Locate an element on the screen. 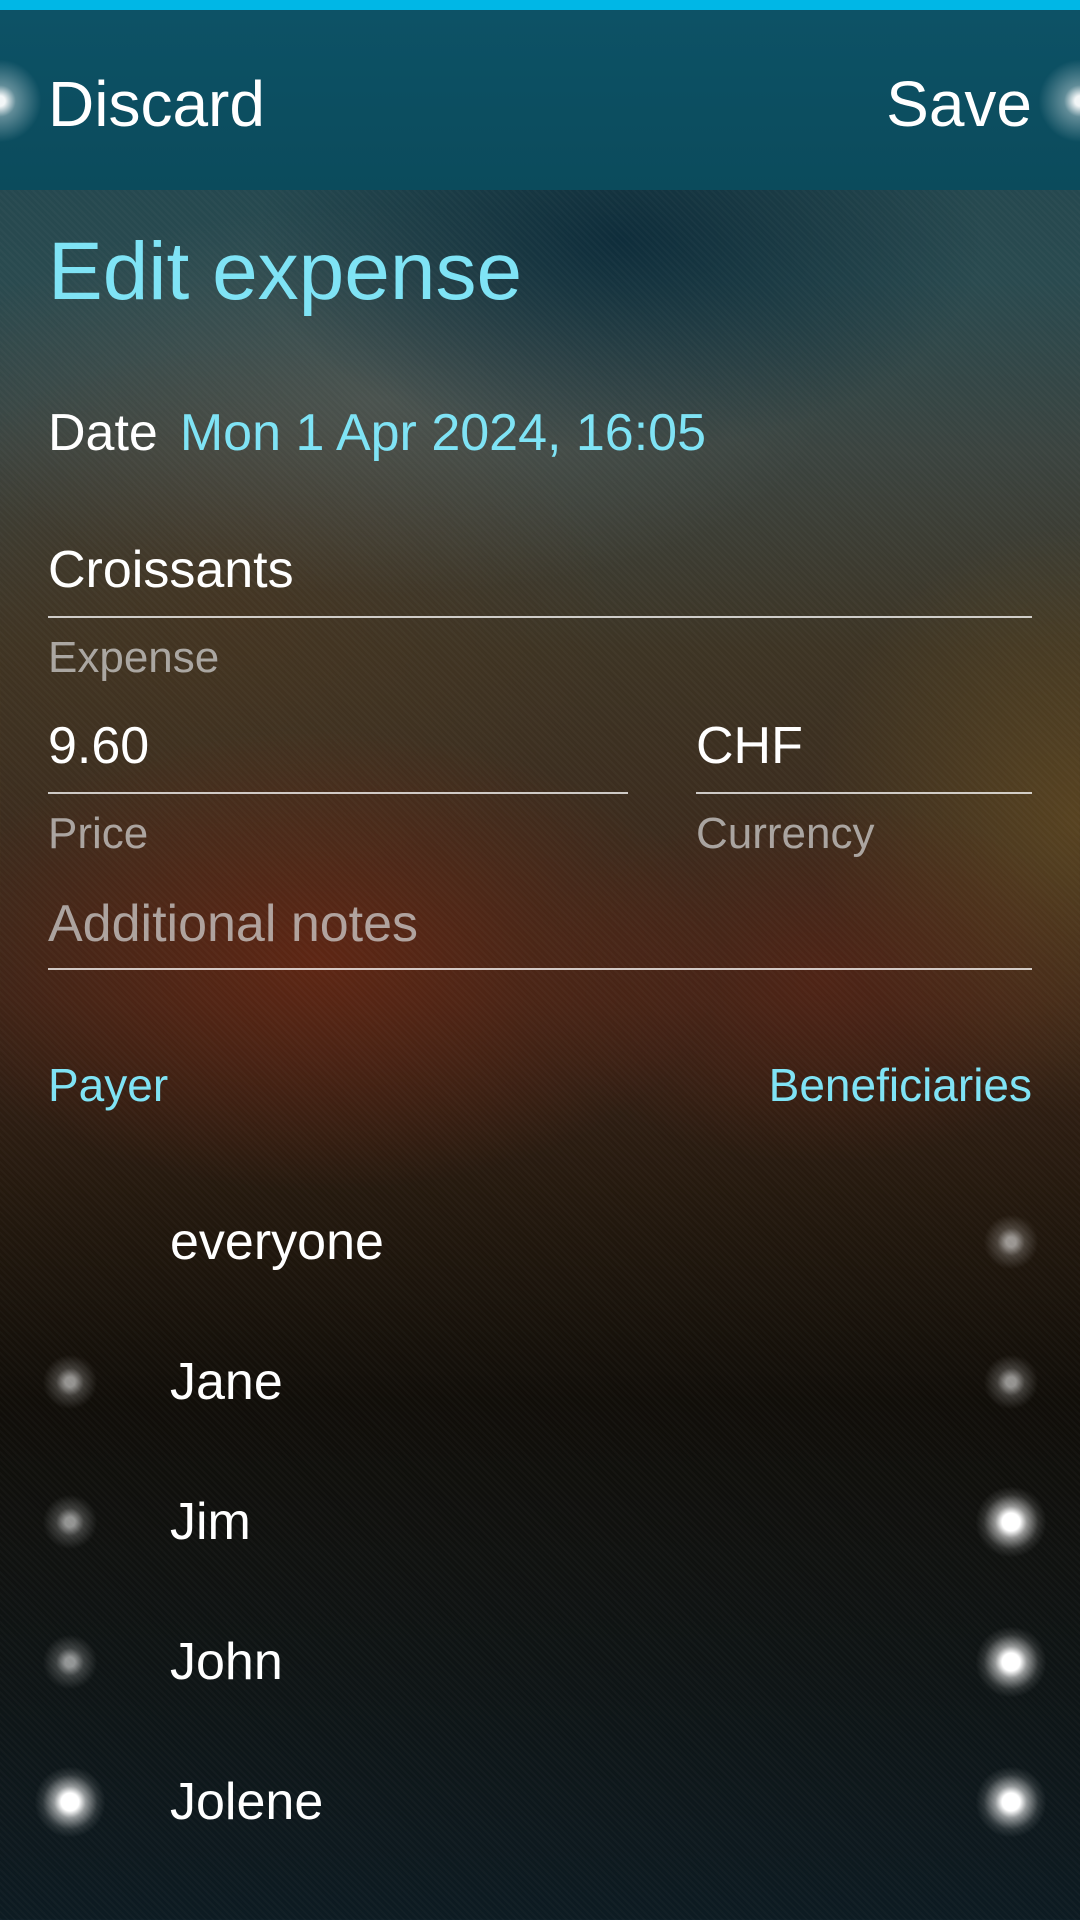 This screenshot has width=1080, height=1920. expense-field-label: Expense is located at coordinates (134, 657).